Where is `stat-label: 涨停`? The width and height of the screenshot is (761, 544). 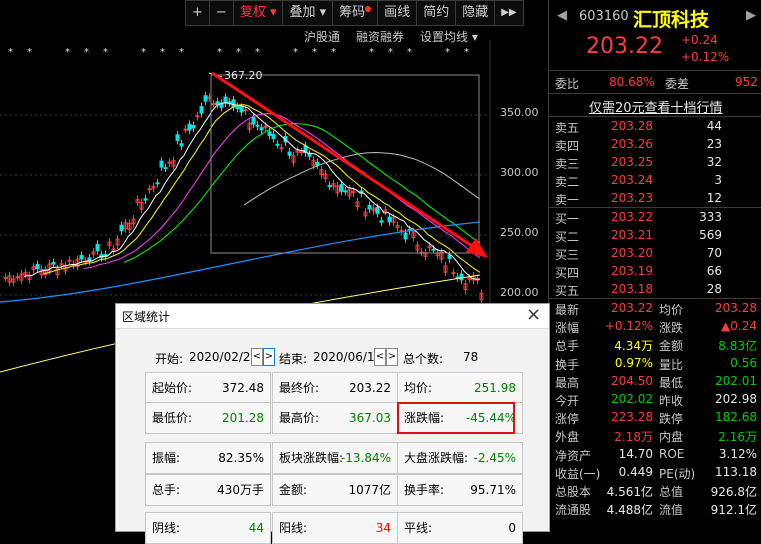 stat-label: 涨停 is located at coordinates (567, 419).